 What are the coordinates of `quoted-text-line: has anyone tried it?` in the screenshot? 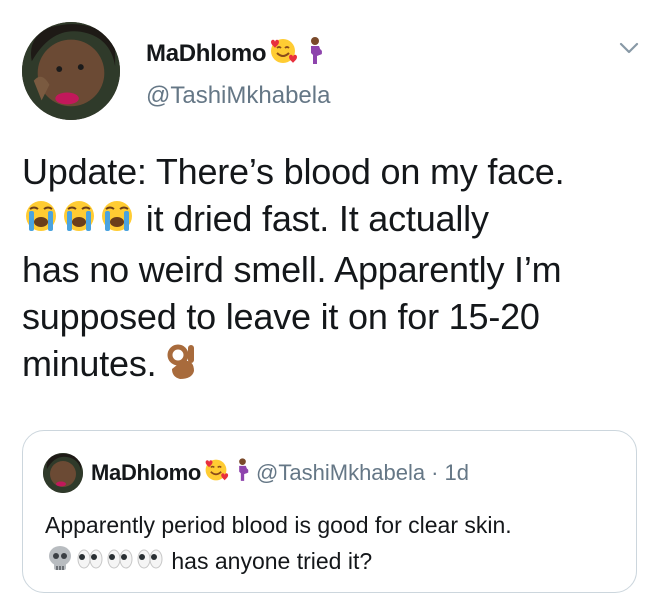 It's located at (335, 562).